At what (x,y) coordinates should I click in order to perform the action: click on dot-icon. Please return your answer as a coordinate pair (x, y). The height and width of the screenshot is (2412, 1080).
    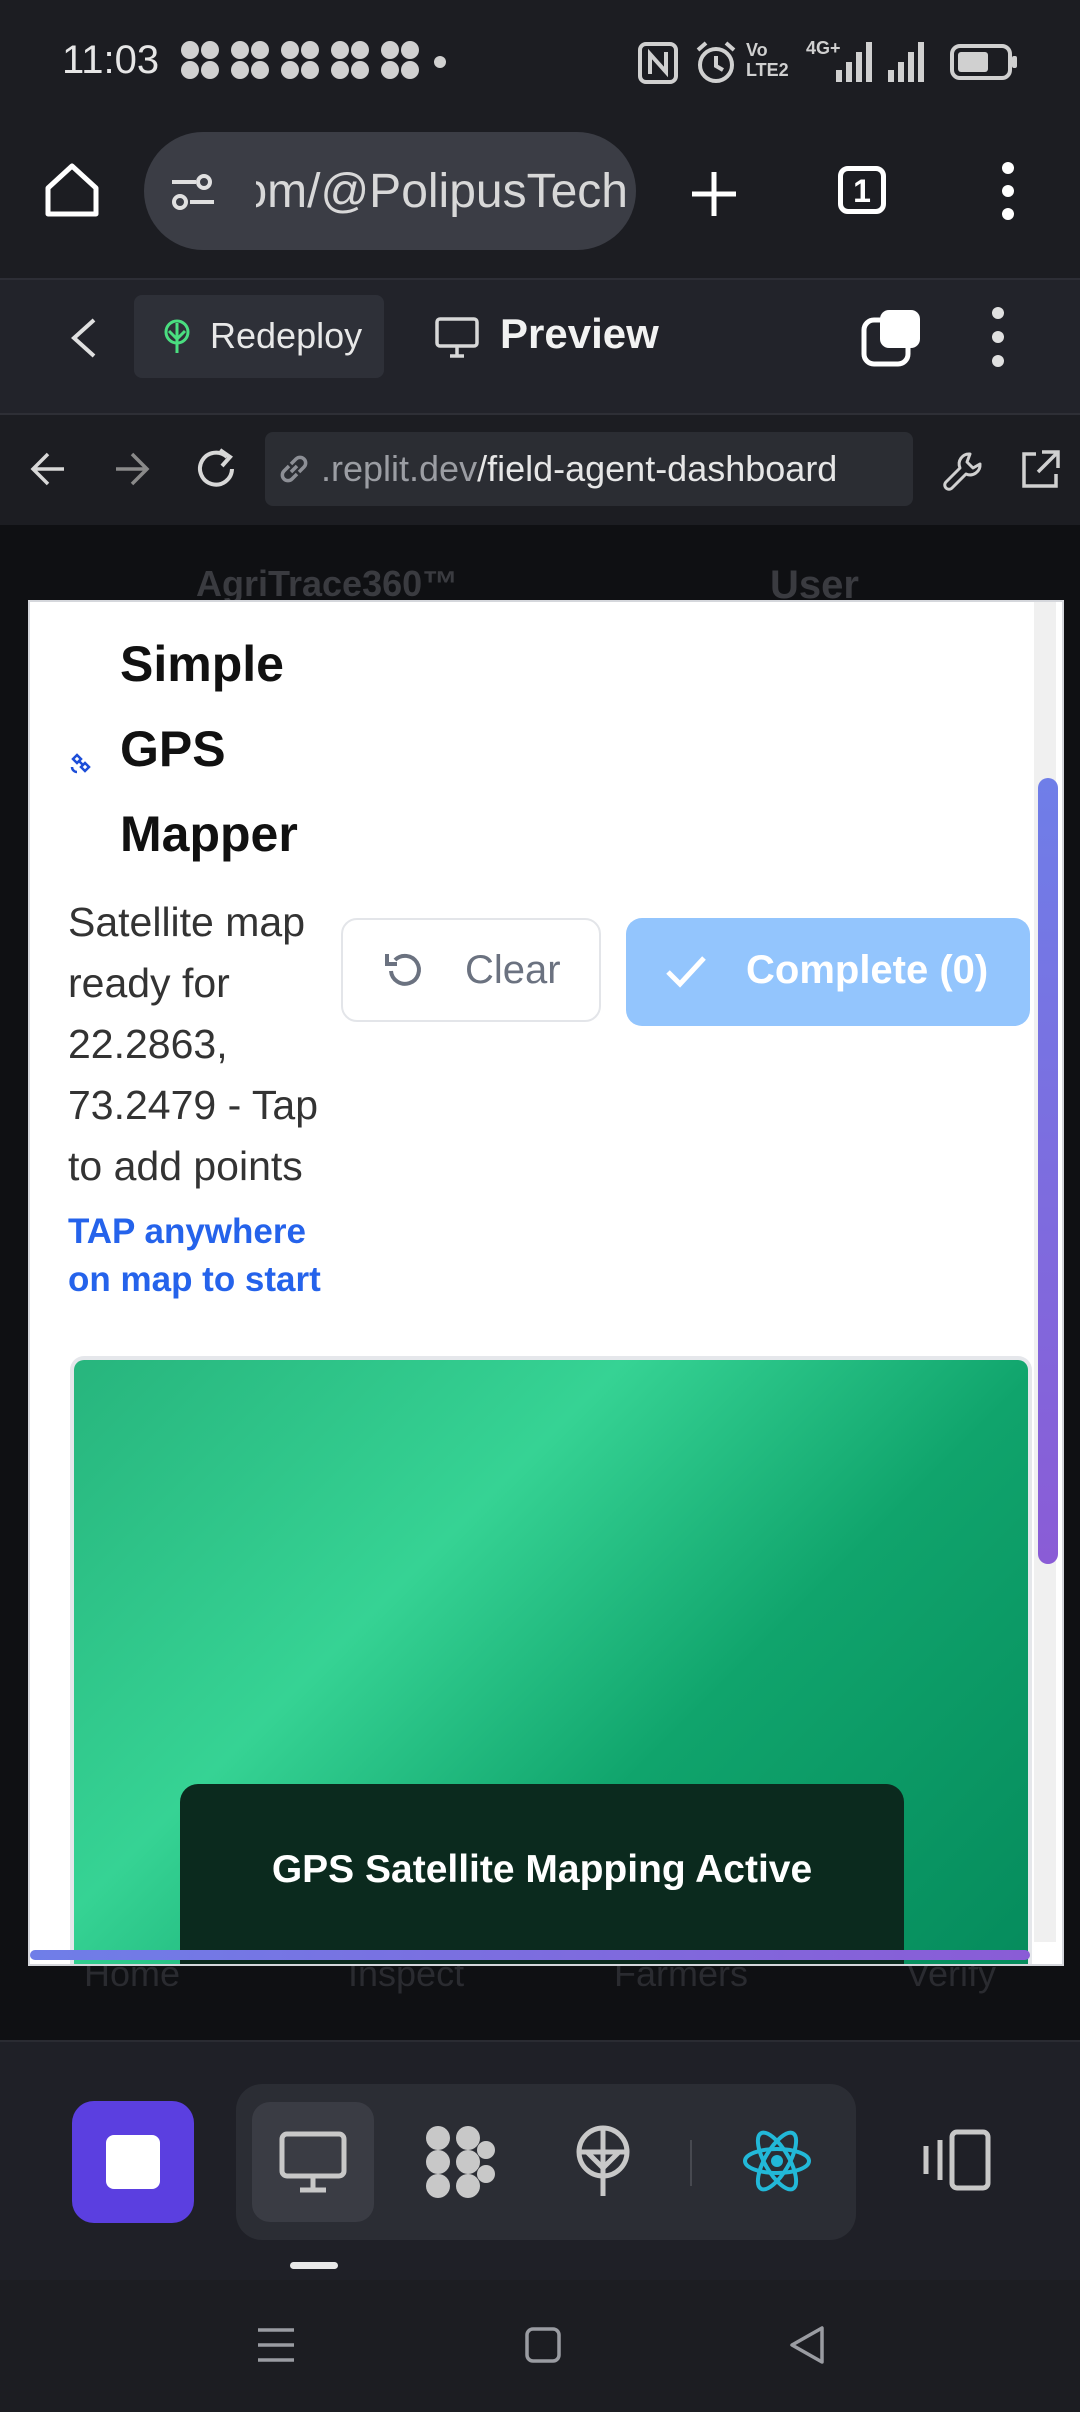
    Looking at the image, I should click on (440, 62).